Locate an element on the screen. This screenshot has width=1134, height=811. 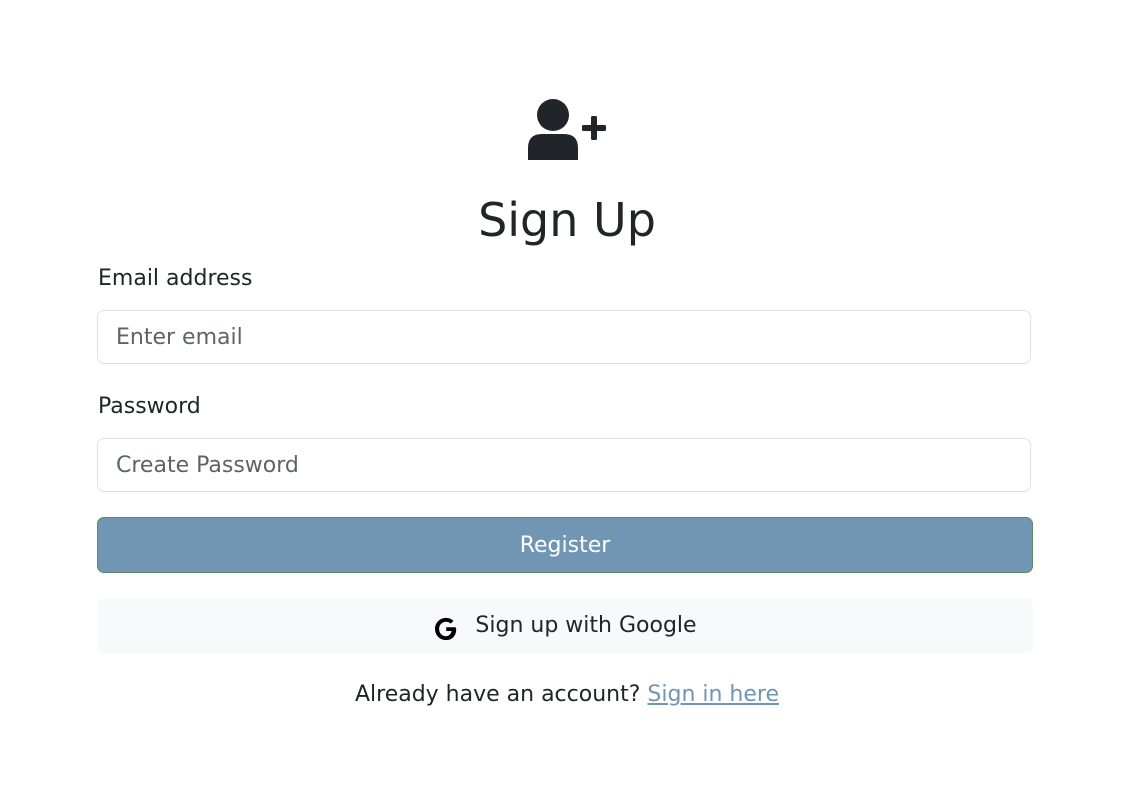
signin-prompt: Already have an account? Sign in here is located at coordinates (567, 695).